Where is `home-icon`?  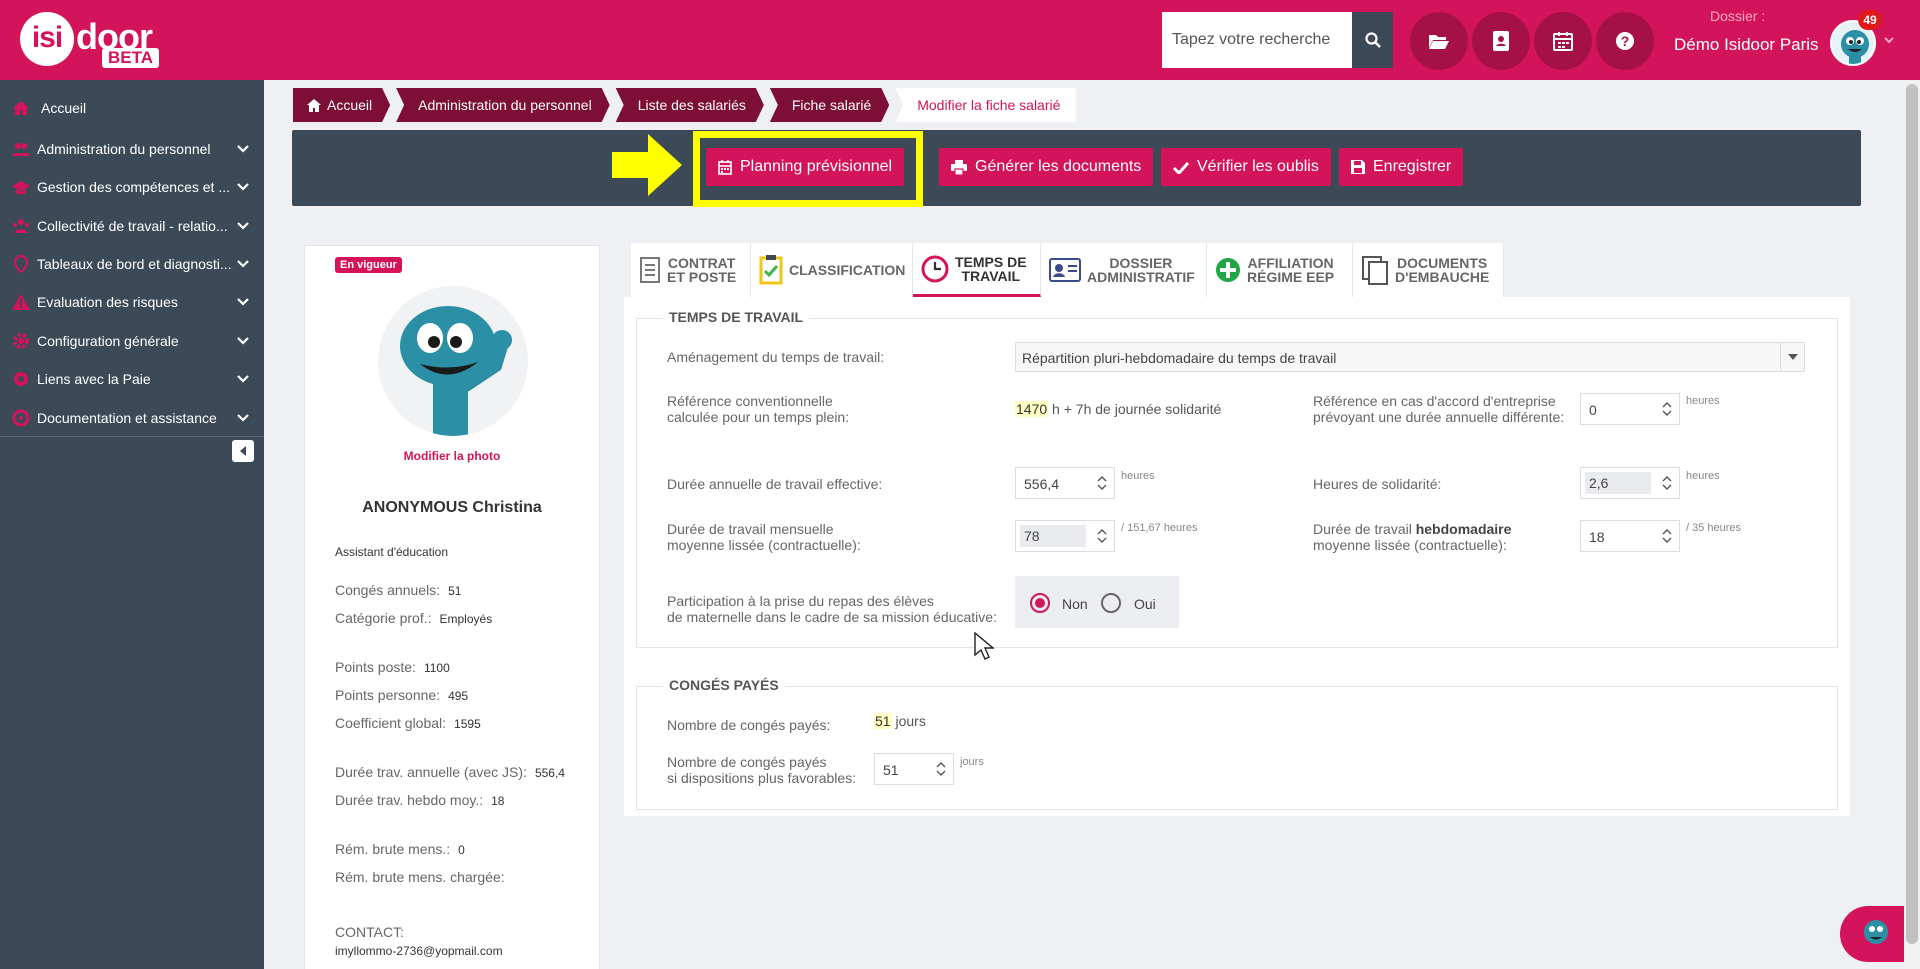 home-icon is located at coordinates (314, 105).